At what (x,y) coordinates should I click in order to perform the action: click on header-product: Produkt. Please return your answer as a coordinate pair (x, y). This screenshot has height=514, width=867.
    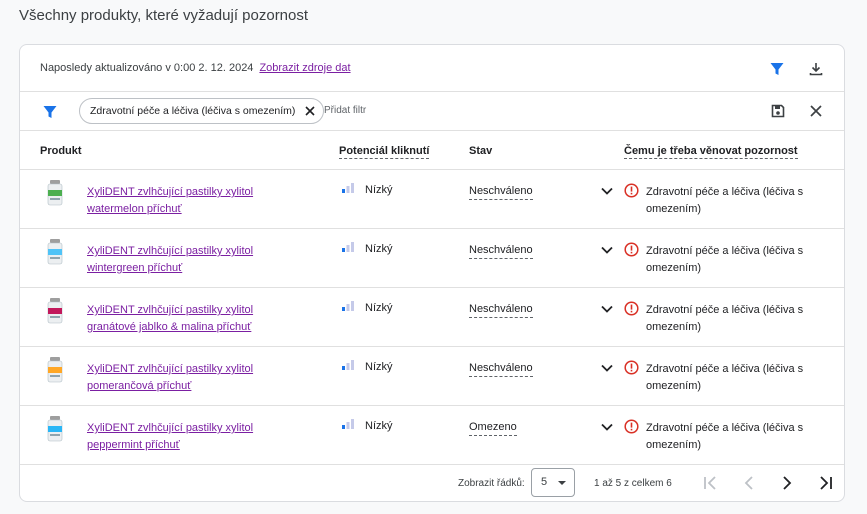
    Looking at the image, I should click on (61, 151).